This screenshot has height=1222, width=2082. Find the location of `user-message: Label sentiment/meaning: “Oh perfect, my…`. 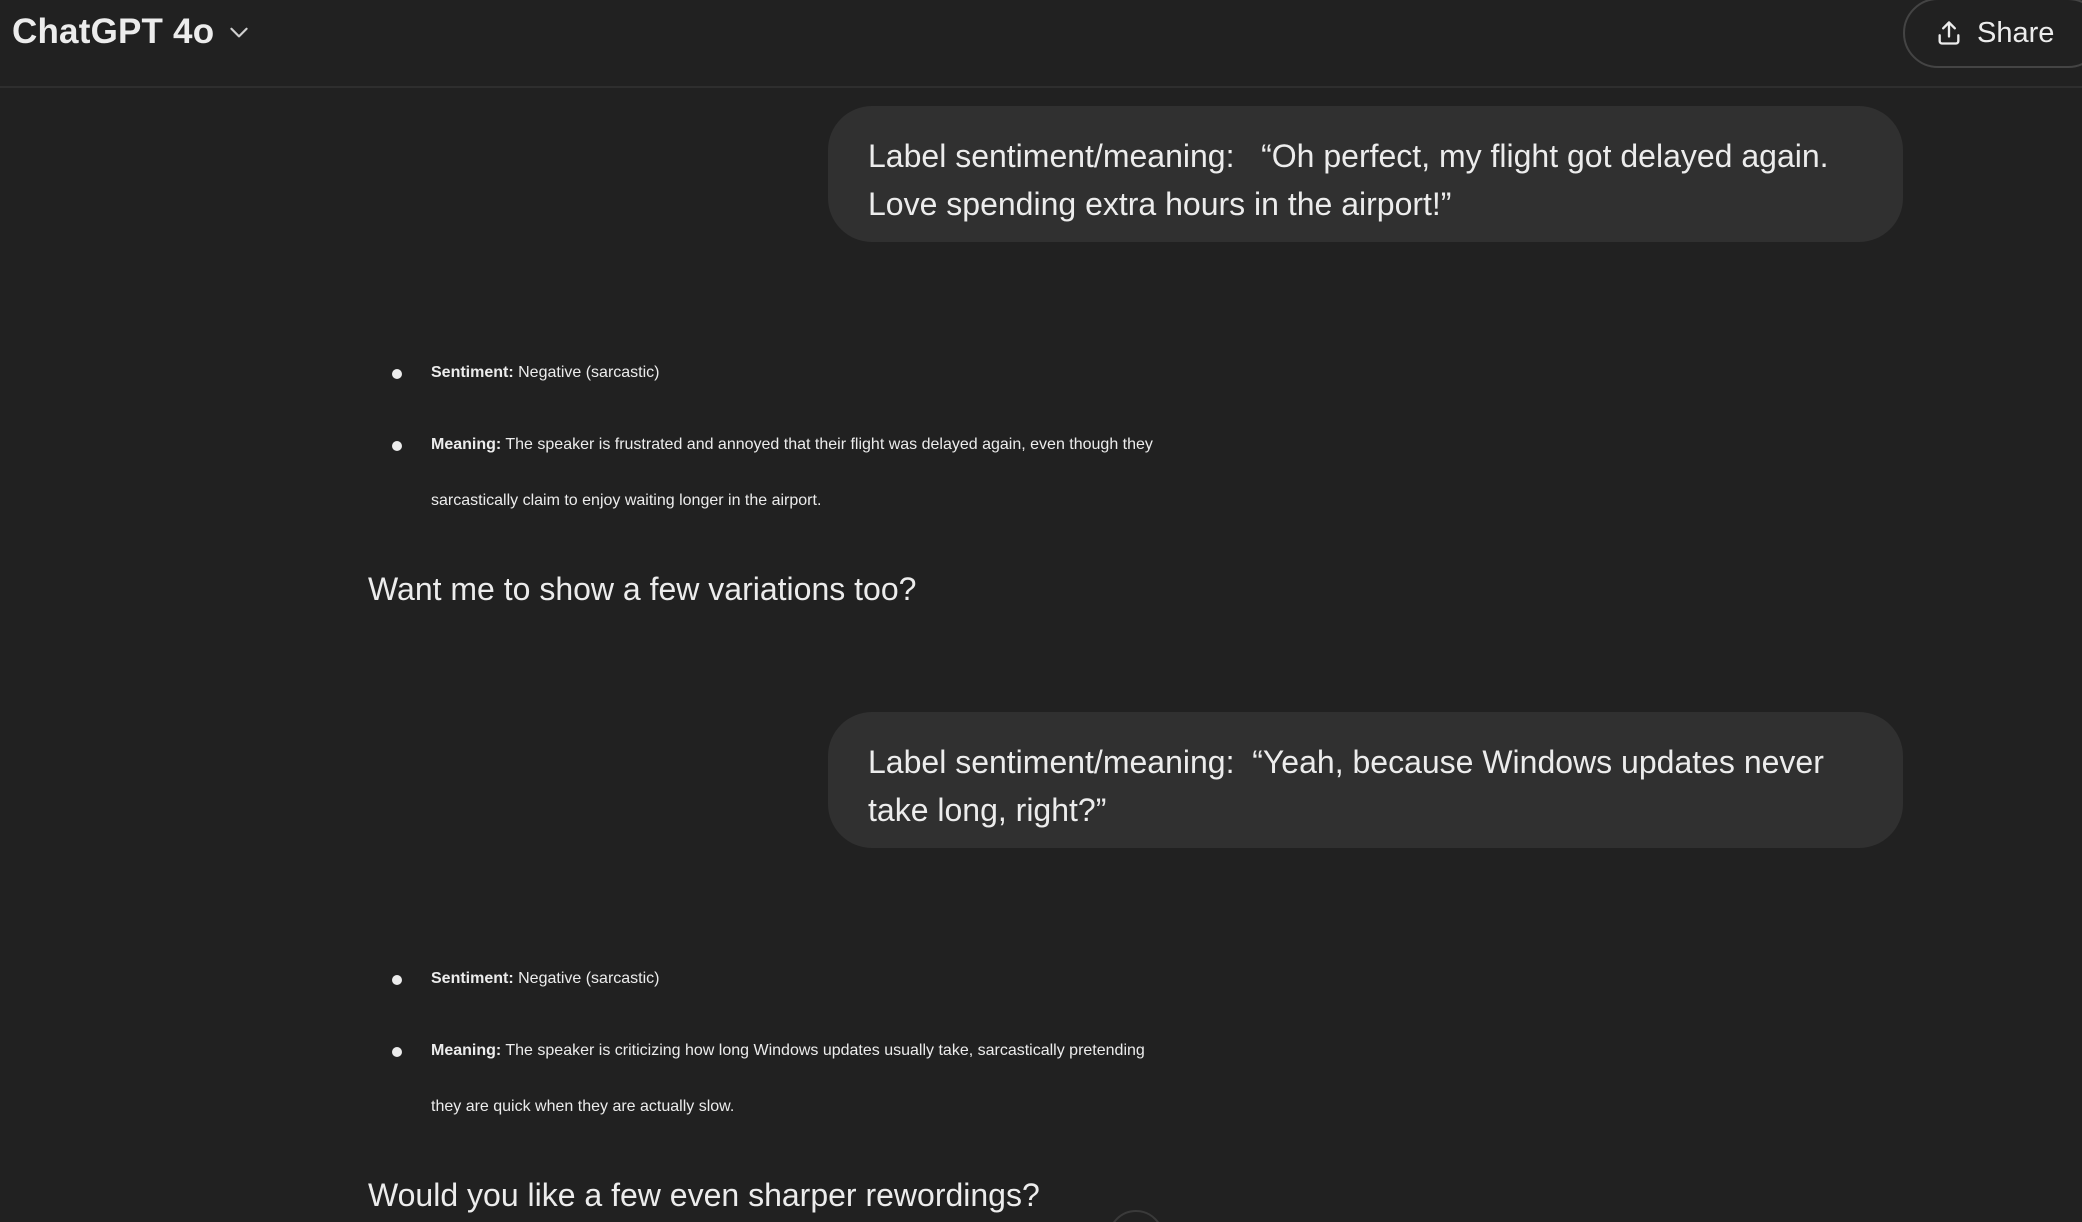

user-message: Label sentiment/meaning: “Oh perfect, my… is located at coordinates (1365, 174).